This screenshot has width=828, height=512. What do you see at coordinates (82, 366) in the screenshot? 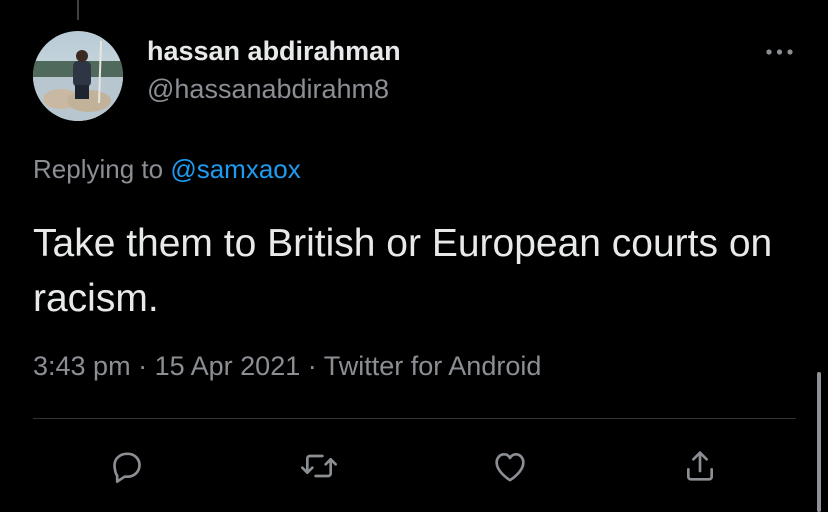
I see `tweet-time: 3:43 pm` at bounding box center [82, 366].